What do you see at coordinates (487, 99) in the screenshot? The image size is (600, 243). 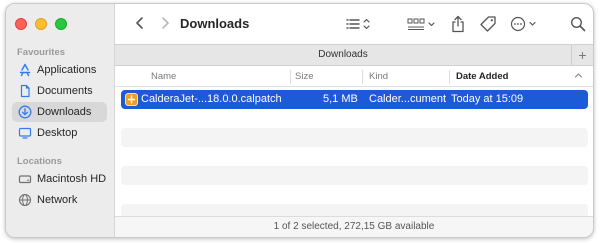 I see `file-date-added: Today at 15:09` at bounding box center [487, 99].